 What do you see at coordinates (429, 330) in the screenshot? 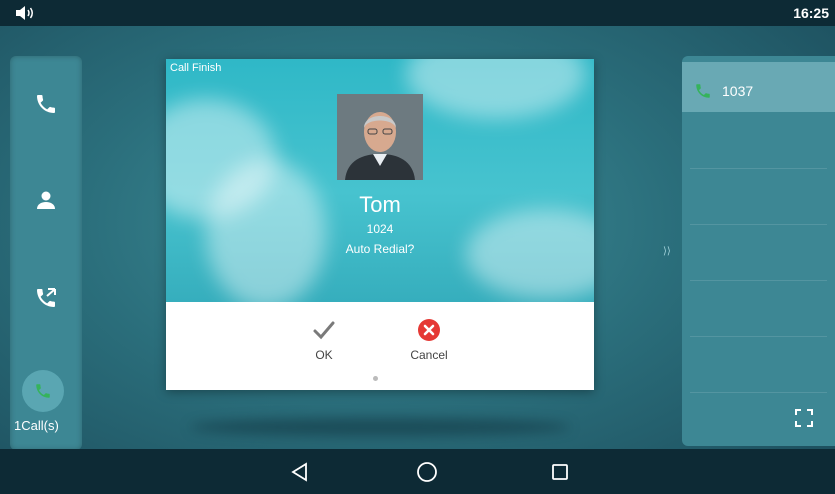
I see `cancel-icon` at bounding box center [429, 330].